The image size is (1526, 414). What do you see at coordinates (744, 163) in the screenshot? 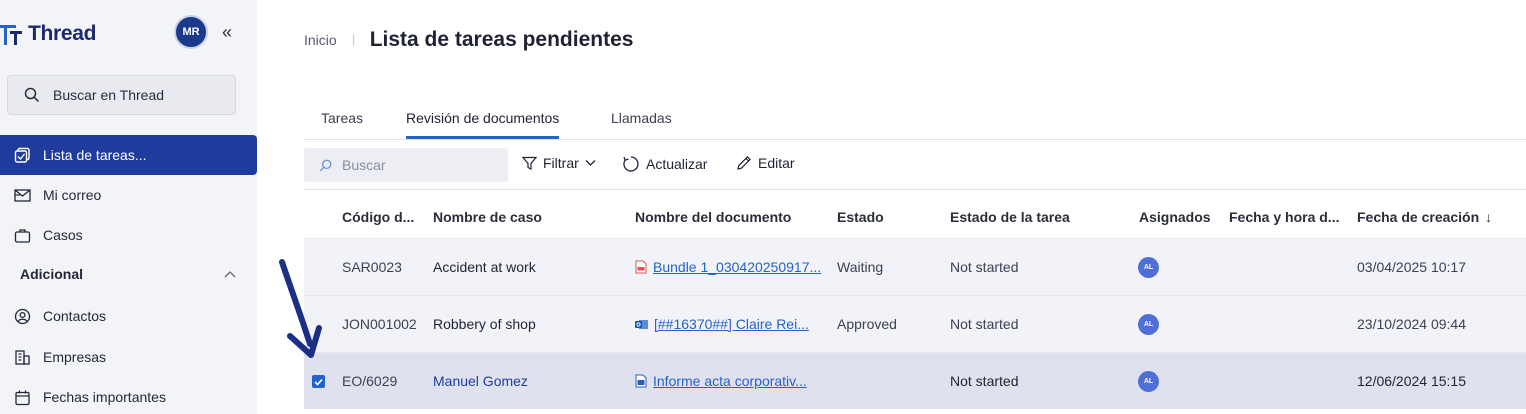
I see `pencil-icon` at bounding box center [744, 163].